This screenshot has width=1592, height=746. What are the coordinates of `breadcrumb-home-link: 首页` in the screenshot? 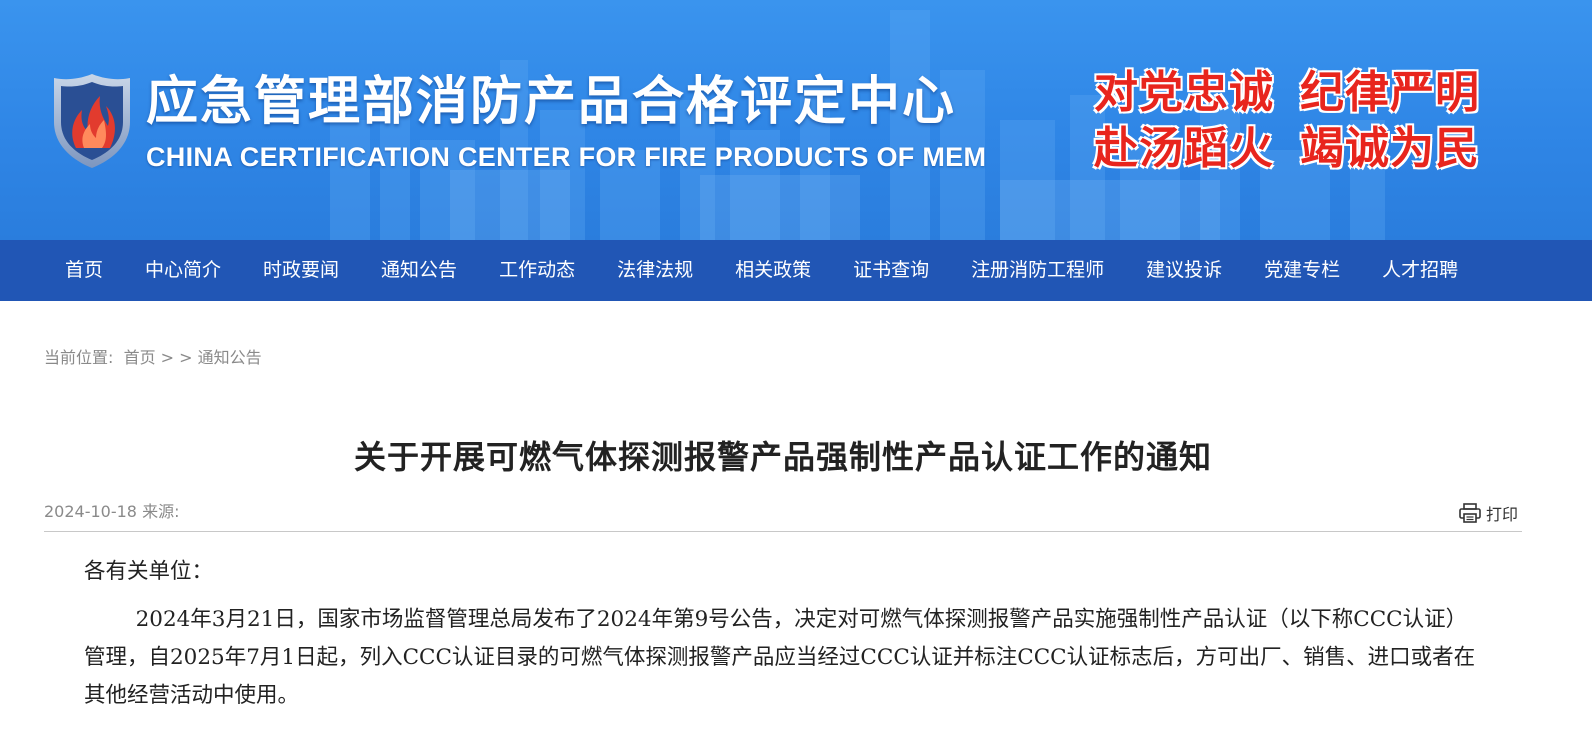 It's located at (140, 357).